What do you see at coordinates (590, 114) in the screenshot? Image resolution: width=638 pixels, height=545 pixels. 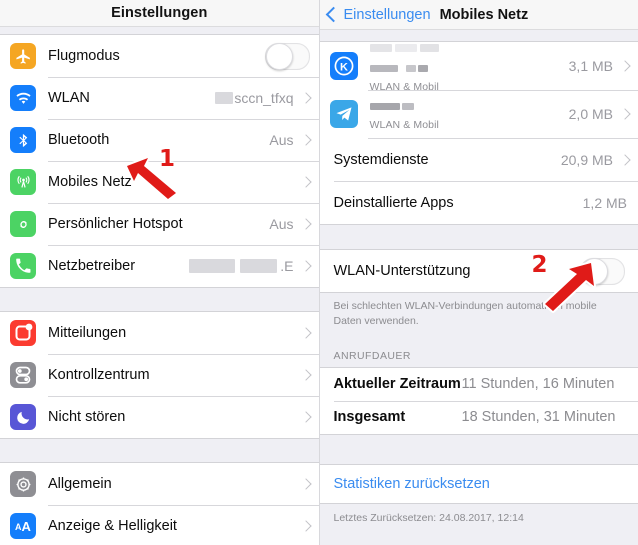 I see `app-data-size: 2,0 MB` at bounding box center [590, 114].